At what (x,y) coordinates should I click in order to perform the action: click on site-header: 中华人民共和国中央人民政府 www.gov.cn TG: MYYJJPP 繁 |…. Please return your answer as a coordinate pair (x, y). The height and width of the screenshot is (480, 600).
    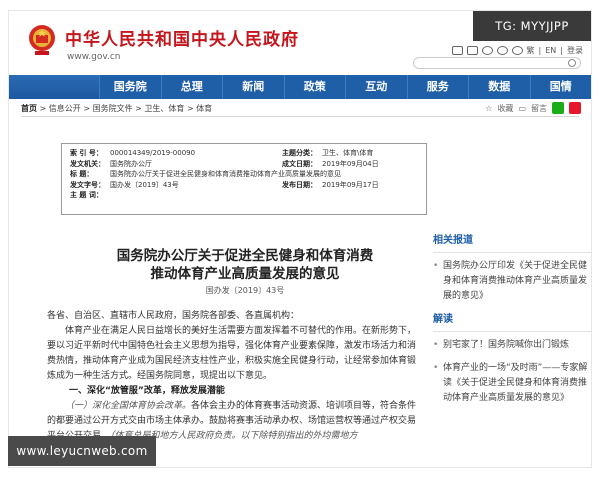
    Looking at the image, I should click on (300, 42).